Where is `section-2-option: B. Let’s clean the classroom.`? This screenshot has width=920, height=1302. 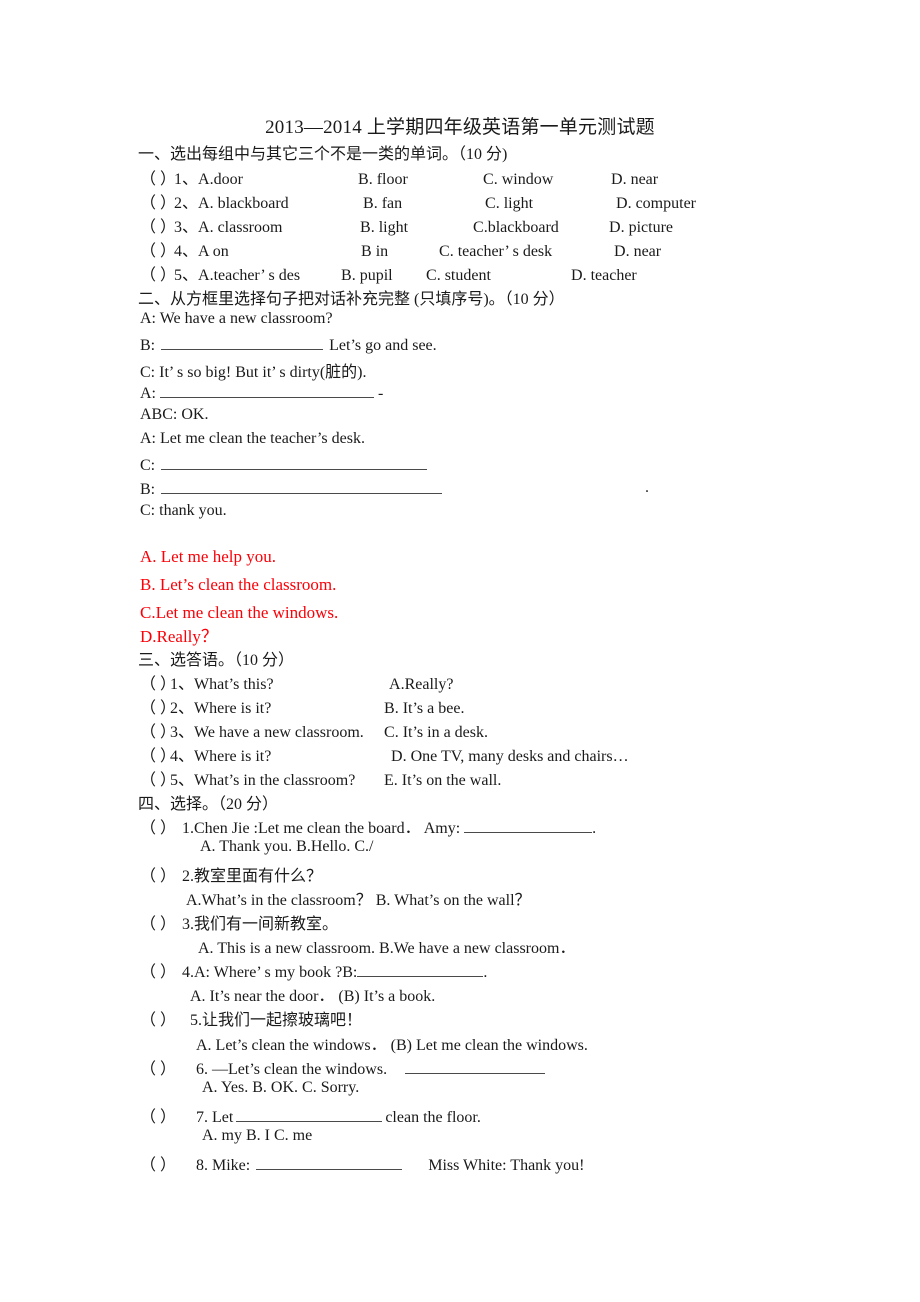
section-2-option: B. Let’s clean the classroom. is located at coordinates (238, 585).